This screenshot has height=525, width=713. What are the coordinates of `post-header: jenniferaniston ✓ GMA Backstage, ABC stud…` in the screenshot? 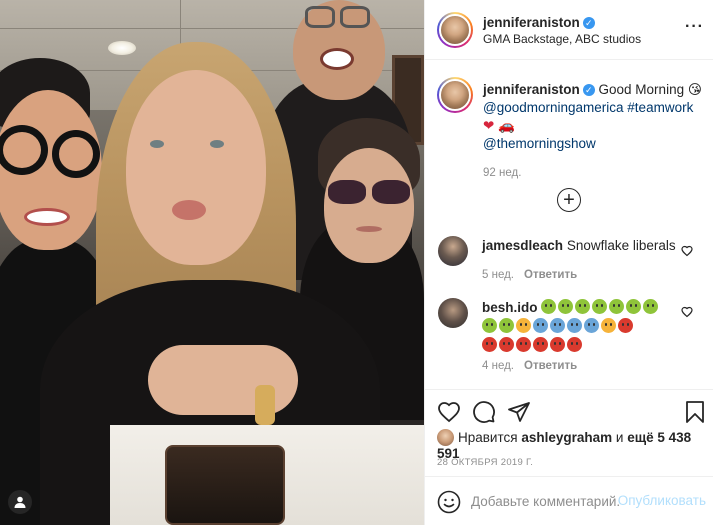 It's located at (569, 30).